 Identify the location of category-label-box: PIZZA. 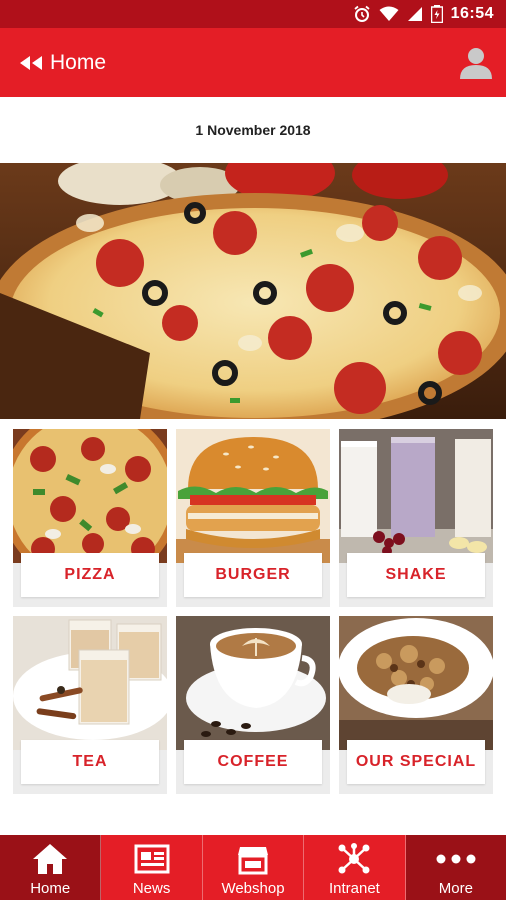
(90, 575).